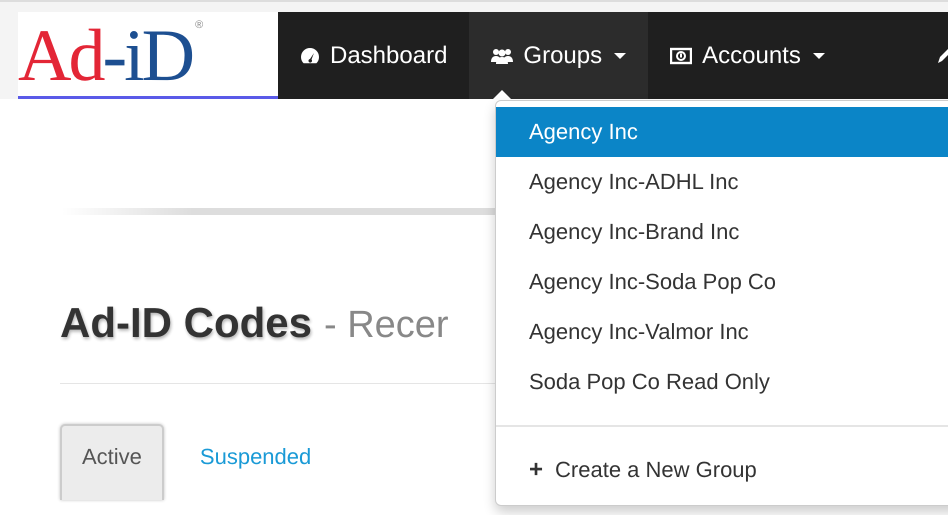 The width and height of the screenshot is (948, 515). Describe the element at coordinates (722, 232) in the screenshot. I see `group-menu-item: Agency Inc-Brand Inc` at that location.